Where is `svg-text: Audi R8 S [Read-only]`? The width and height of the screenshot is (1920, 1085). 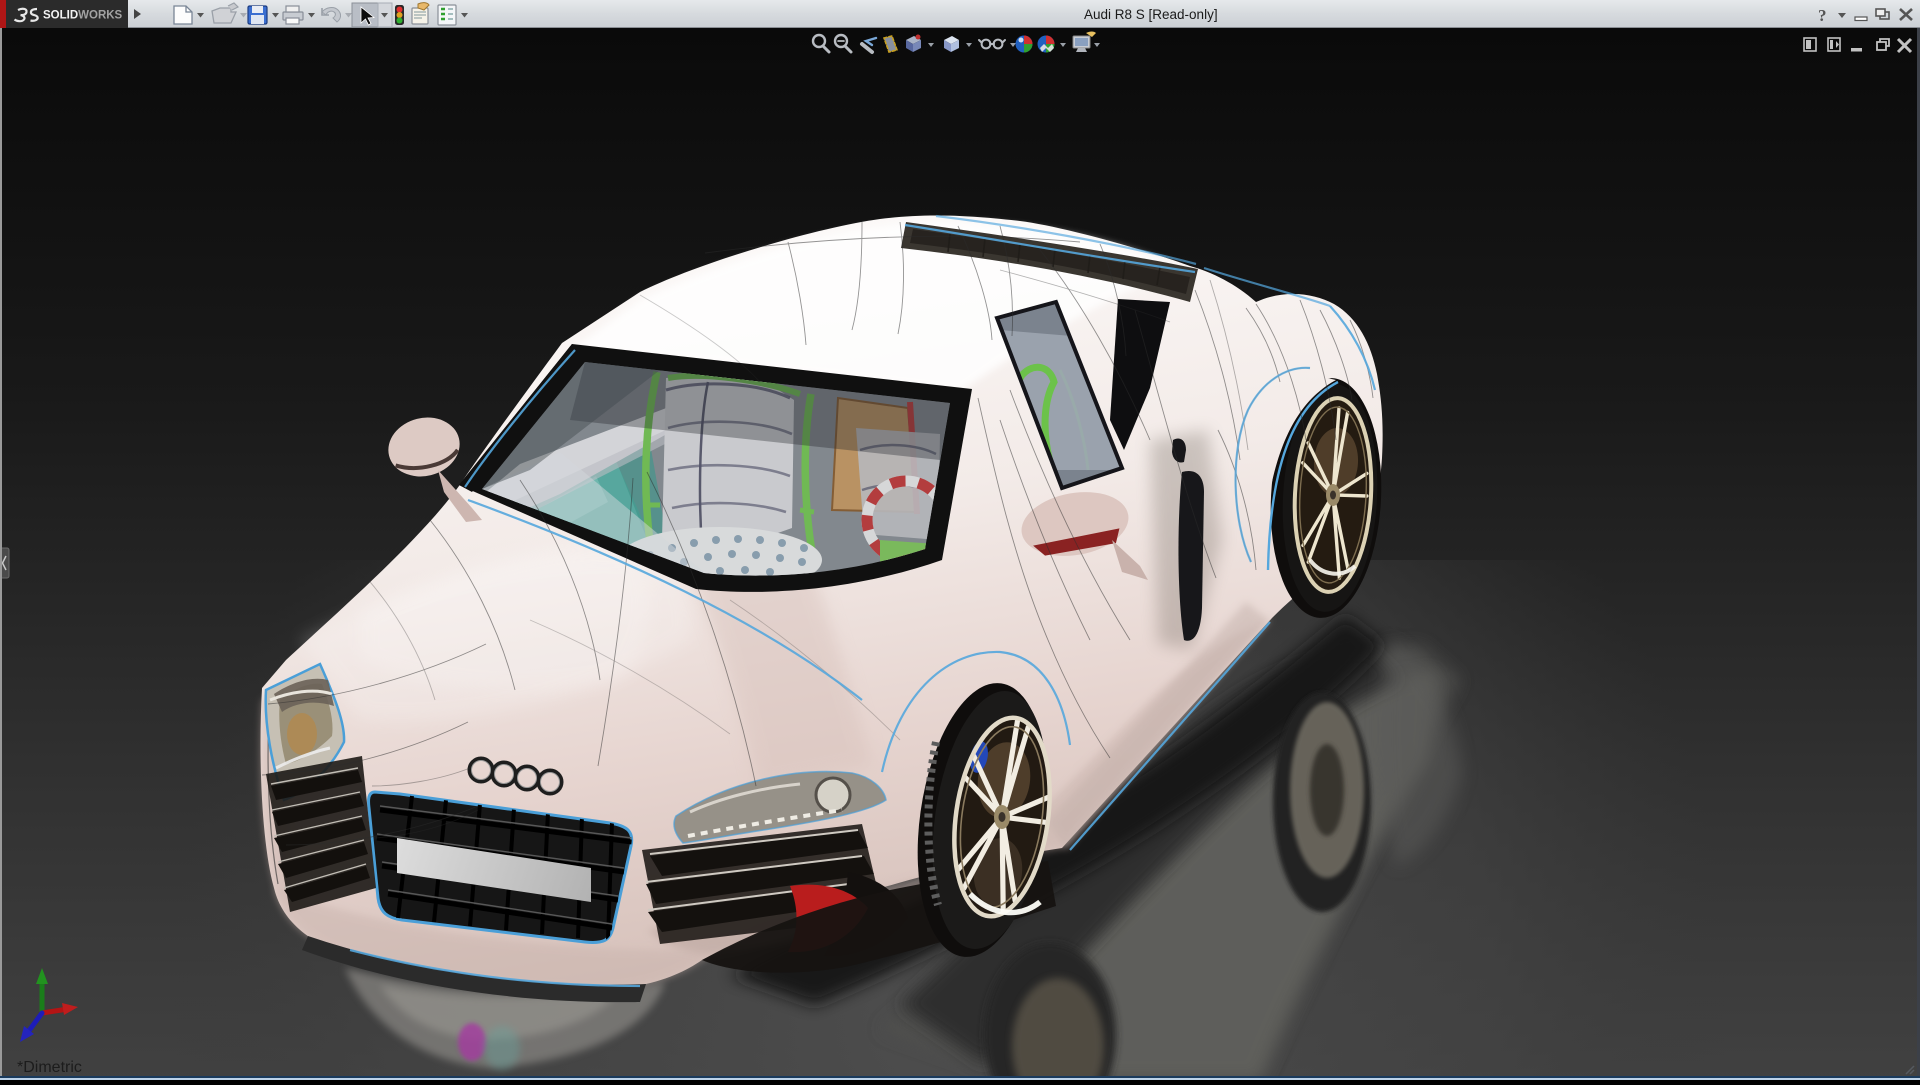 svg-text: Audi R8 S [Read-only] is located at coordinates (1151, 14).